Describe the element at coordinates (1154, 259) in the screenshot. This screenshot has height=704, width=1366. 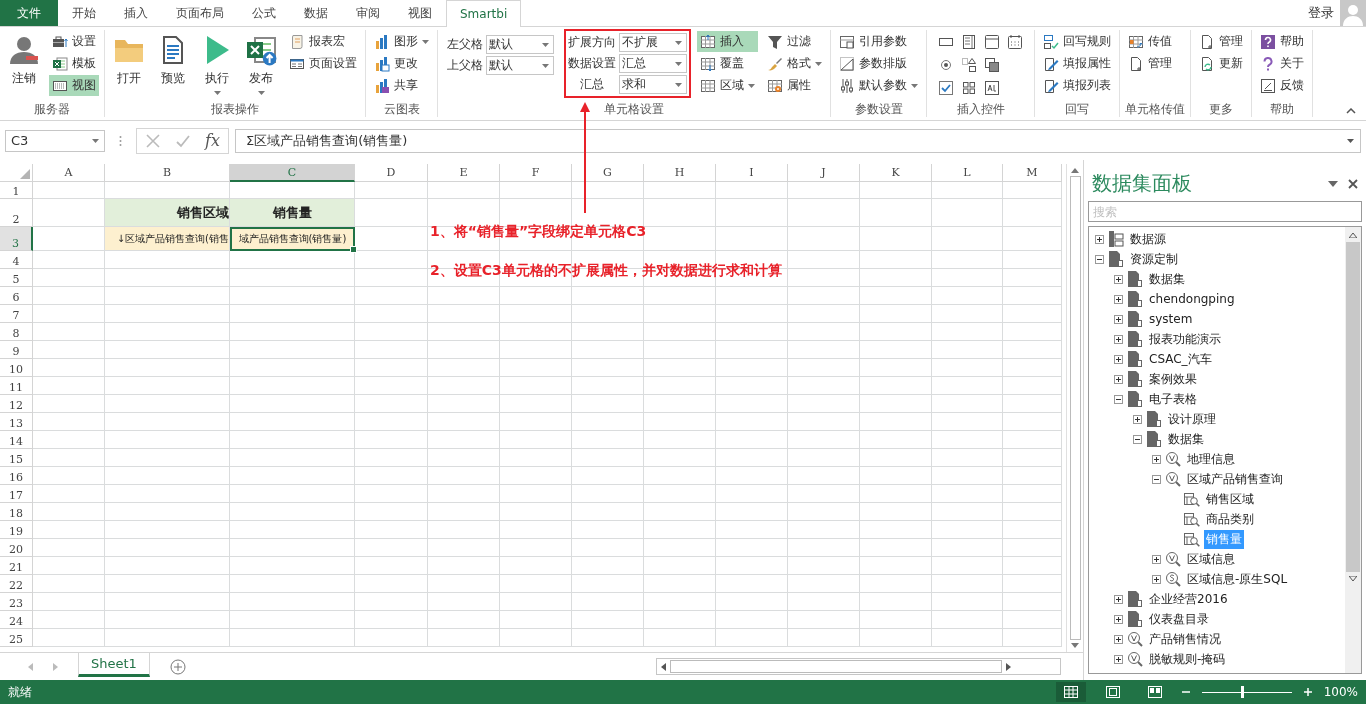
I see `tree-item: 资源定制` at that location.